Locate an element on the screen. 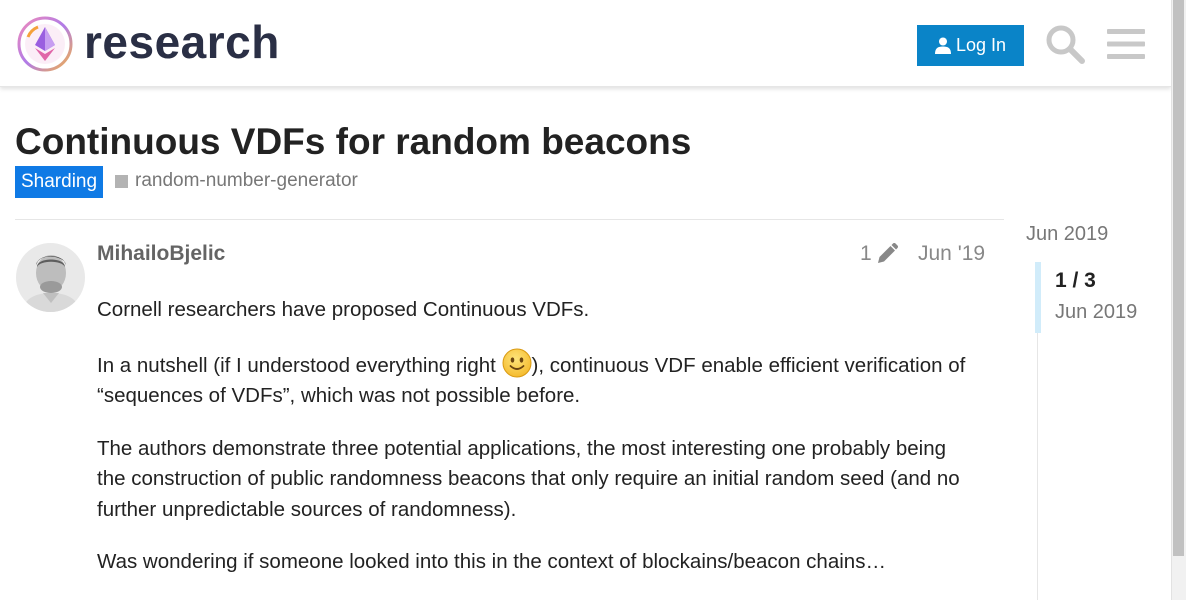 The width and height of the screenshot is (1186, 600). site-name: research is located at coordinates (182, 42).